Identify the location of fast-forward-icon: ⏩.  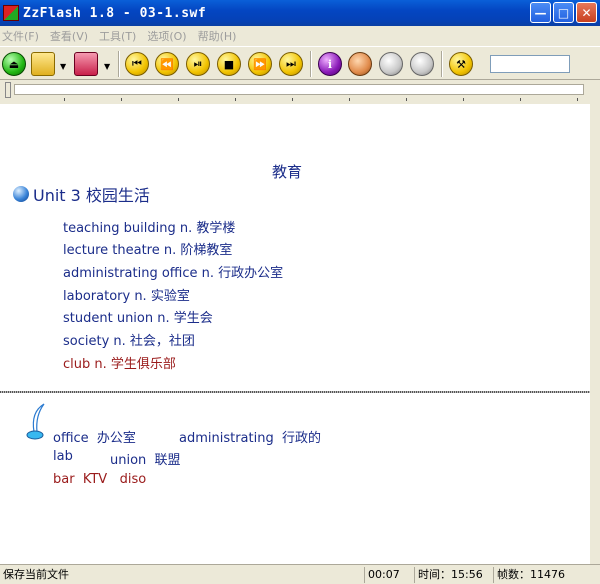
(260, 64).